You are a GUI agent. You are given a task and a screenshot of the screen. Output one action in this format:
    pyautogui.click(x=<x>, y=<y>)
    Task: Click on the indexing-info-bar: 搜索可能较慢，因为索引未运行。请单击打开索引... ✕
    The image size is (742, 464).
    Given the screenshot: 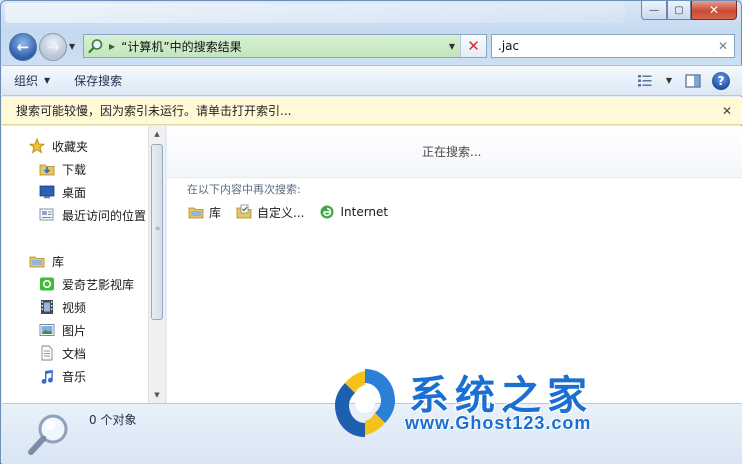 What is the action you would take?
    pyautogui.click(x=372, y=111)
    